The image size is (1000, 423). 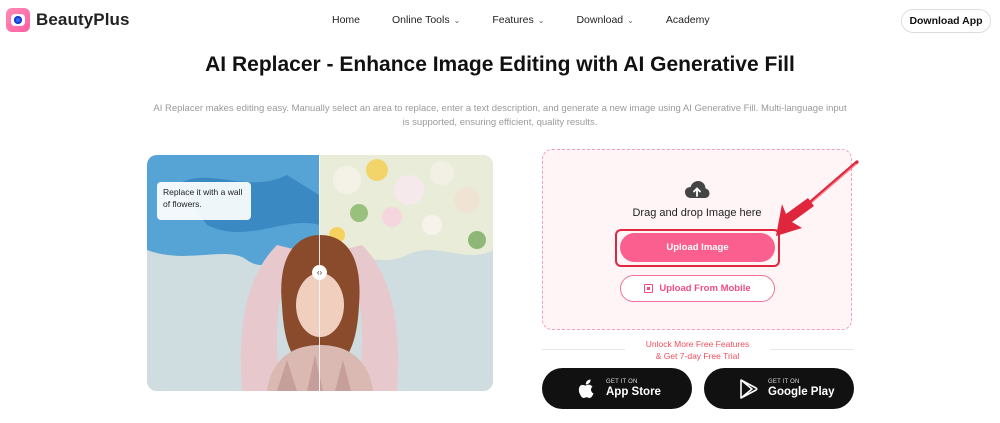 I want to click on app-store-button: GET IT ON App Store, so click(x=617, y=388).